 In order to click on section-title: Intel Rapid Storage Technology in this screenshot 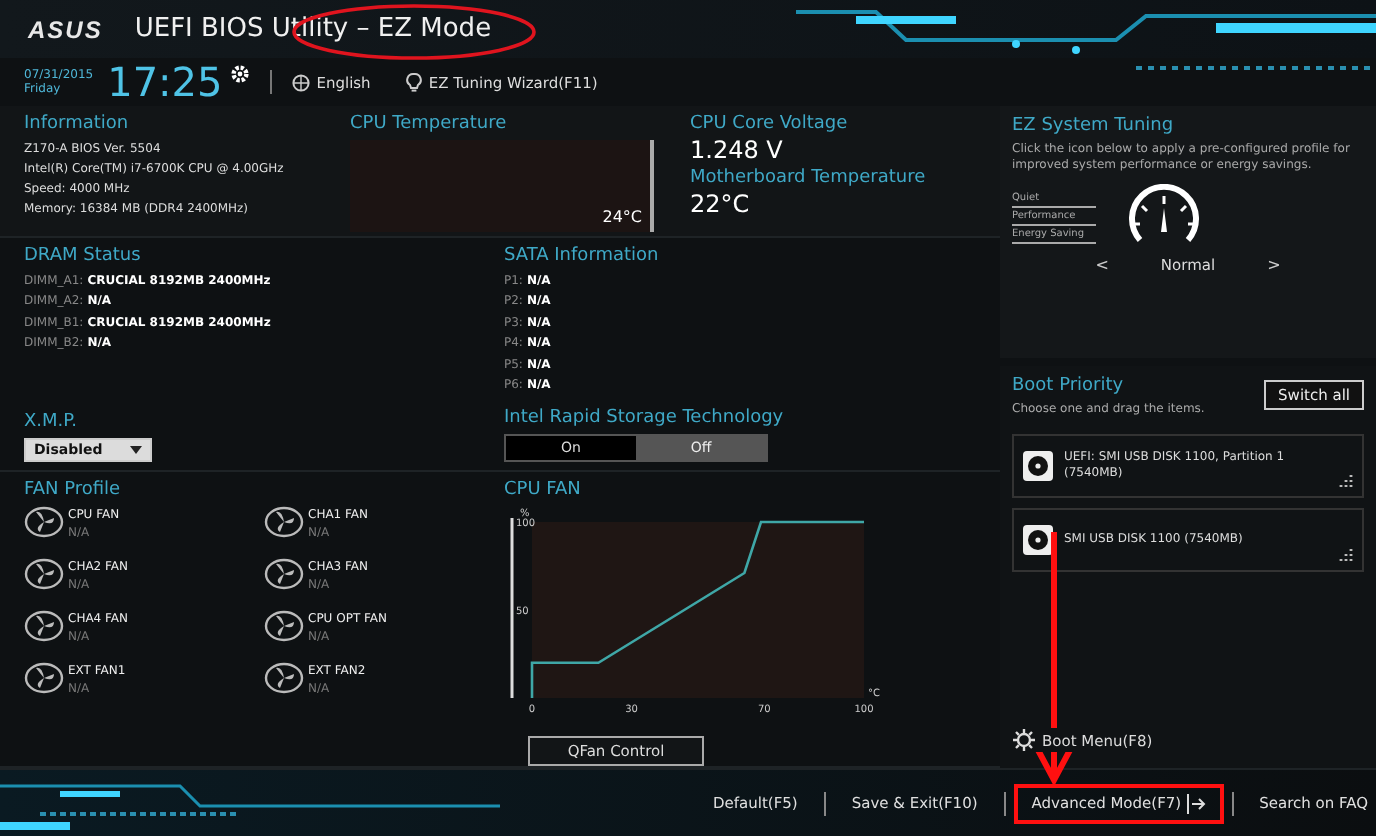, I will do `click(645, 418)`.